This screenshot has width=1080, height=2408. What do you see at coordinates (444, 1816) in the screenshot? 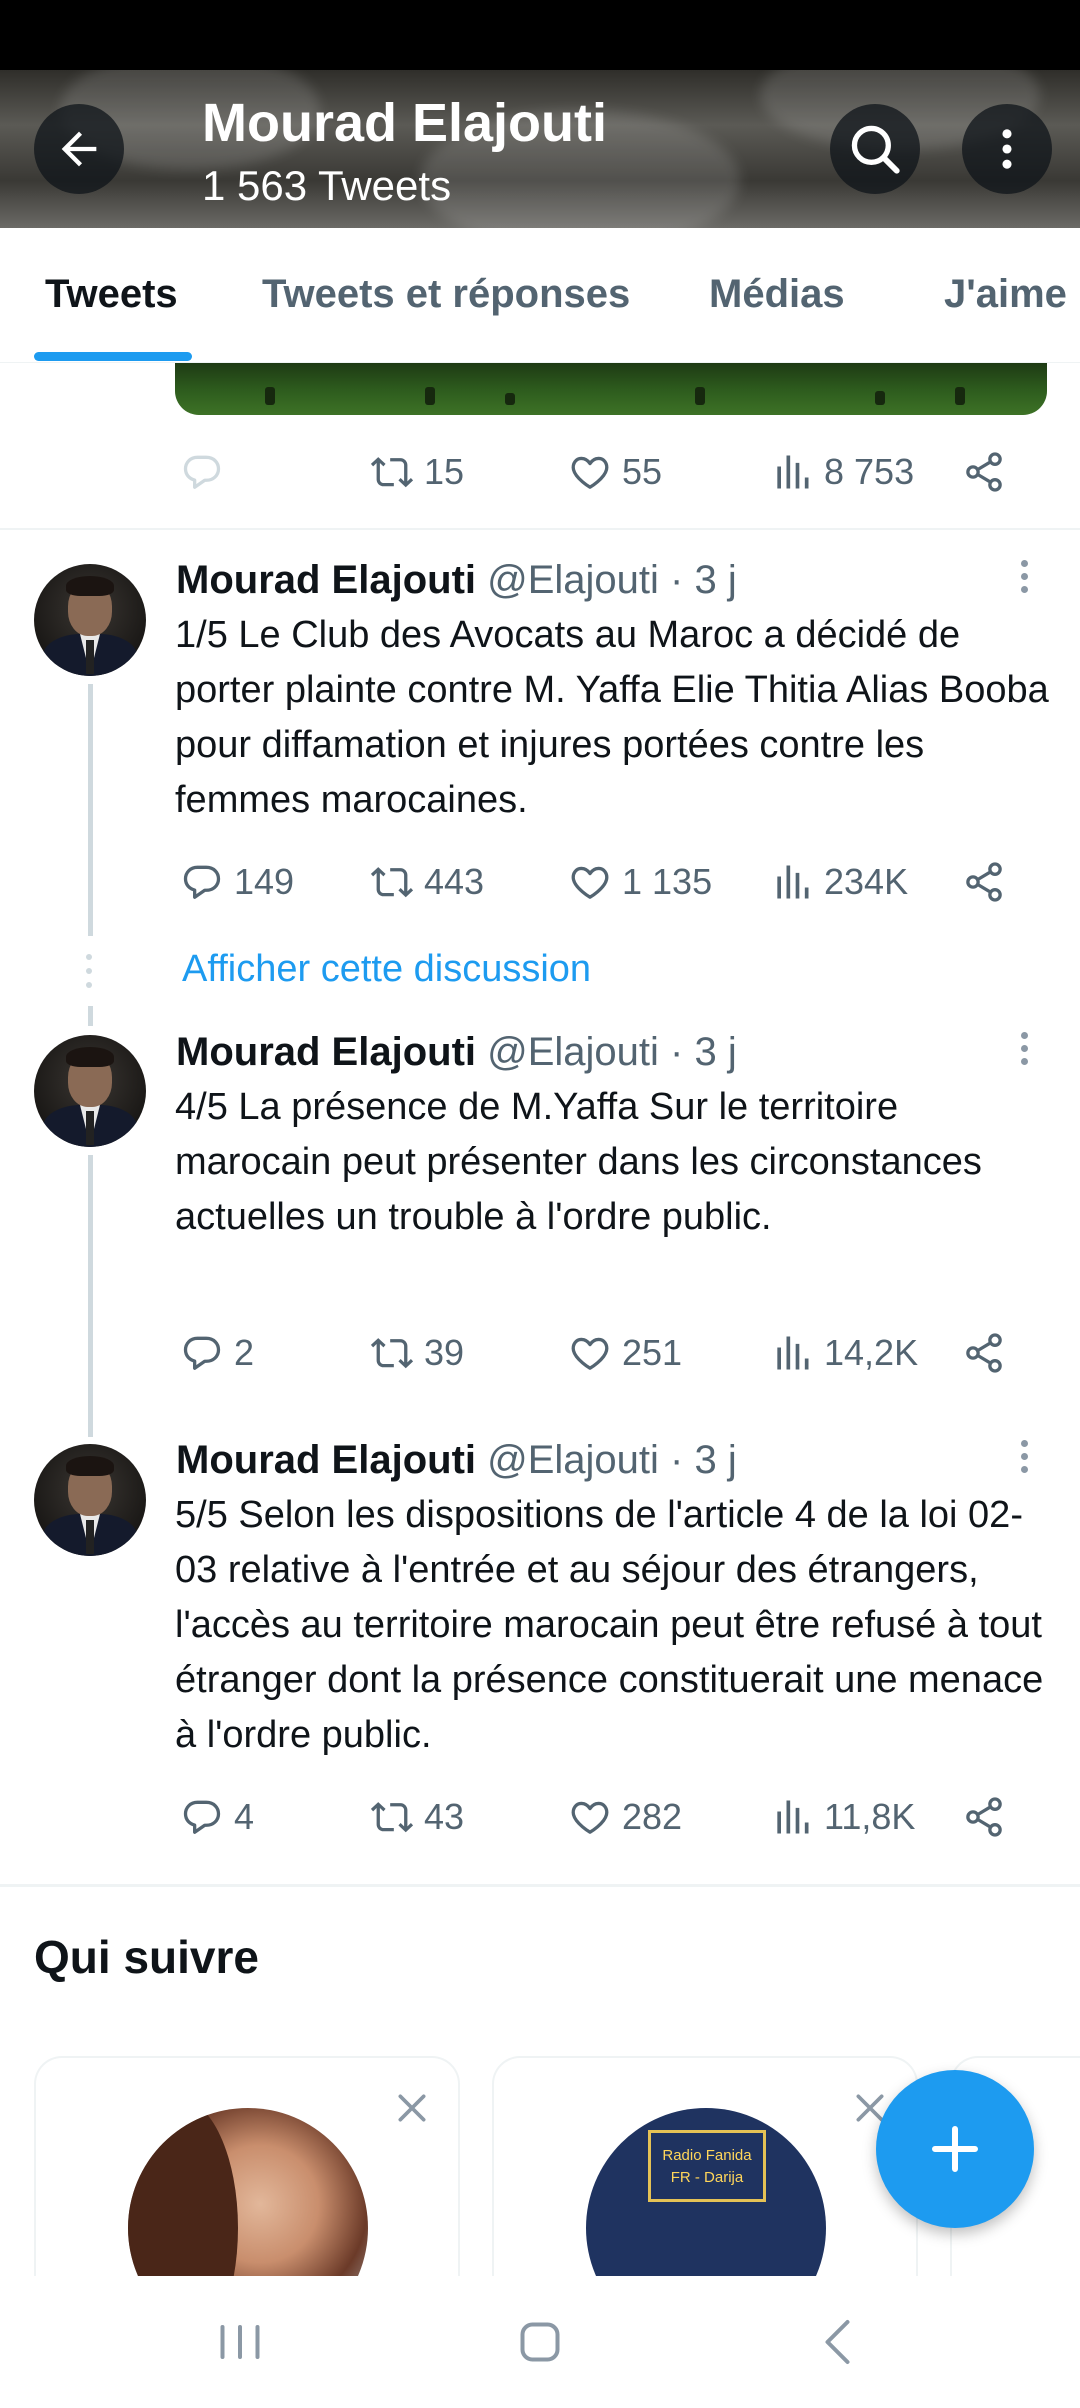
I see `retweet-count: 43` at bounding box center [444, 1816].